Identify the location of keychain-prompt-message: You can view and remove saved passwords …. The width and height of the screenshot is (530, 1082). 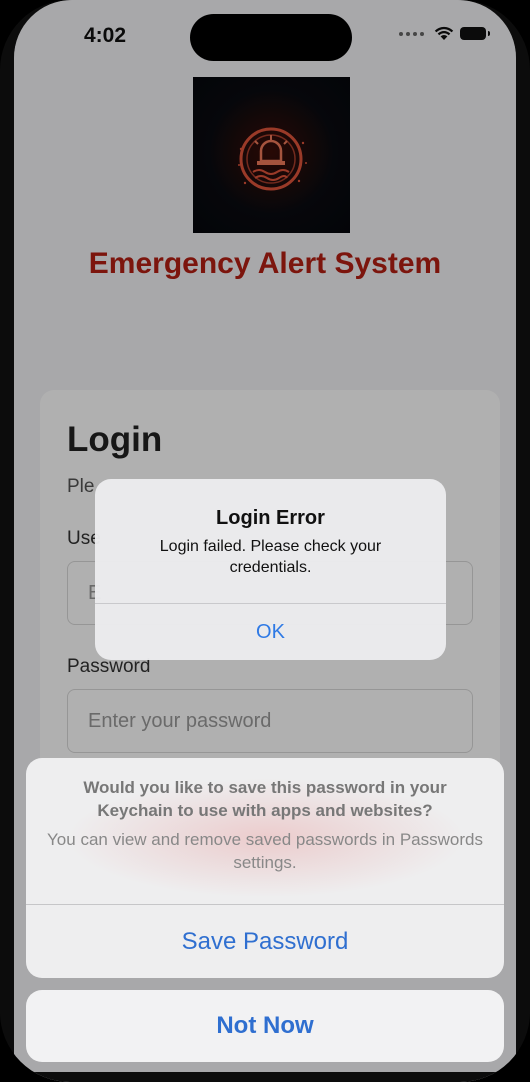
(265, 851).